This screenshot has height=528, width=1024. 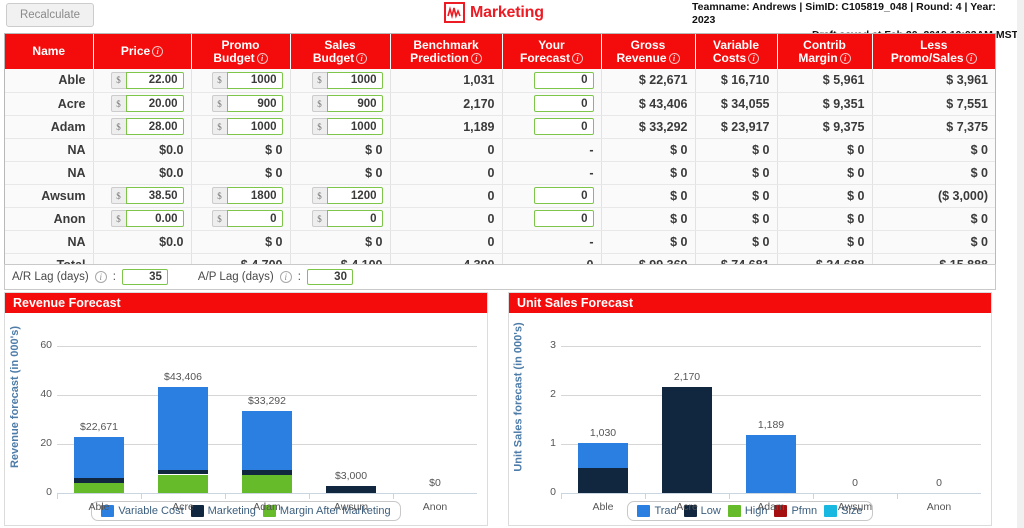 What do you see at coordinates (254, 195) in the screenshot?
I see `promo-budget-input: 1800` at bounding box center [254, 195].